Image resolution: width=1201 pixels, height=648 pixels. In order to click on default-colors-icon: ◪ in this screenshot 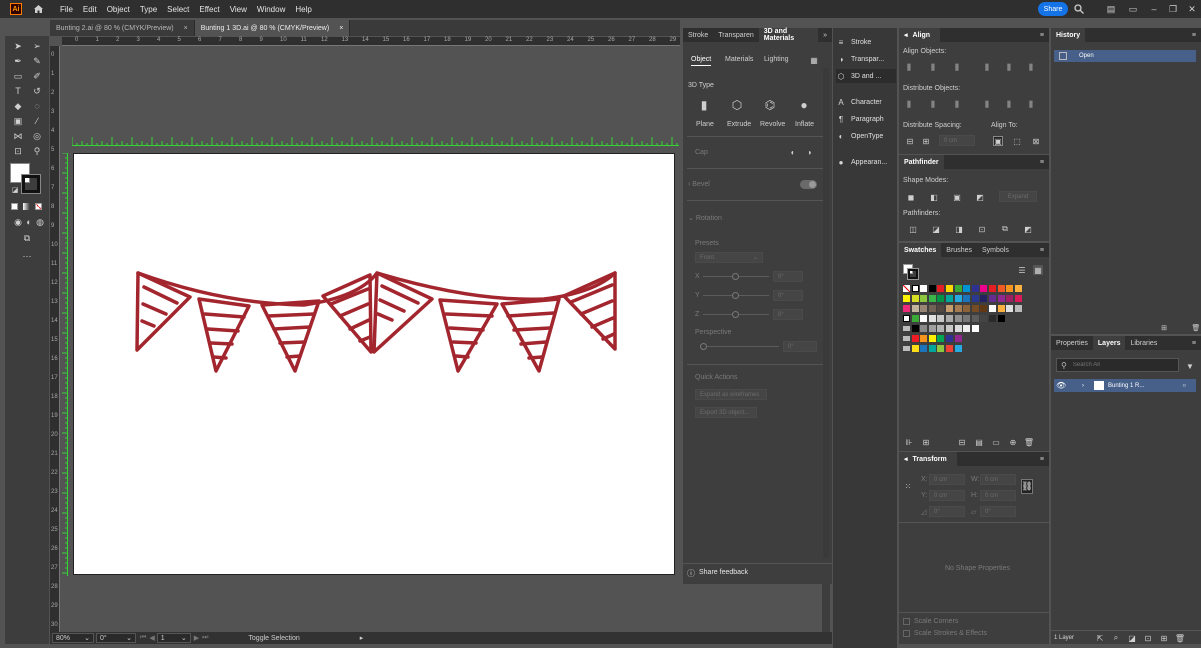, I will do `click(15, 190)`.